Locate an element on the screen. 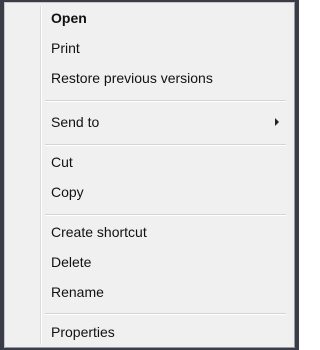 The image size is (320, 350). menu-item-copy: Copy is located at coordinates (149, 192).